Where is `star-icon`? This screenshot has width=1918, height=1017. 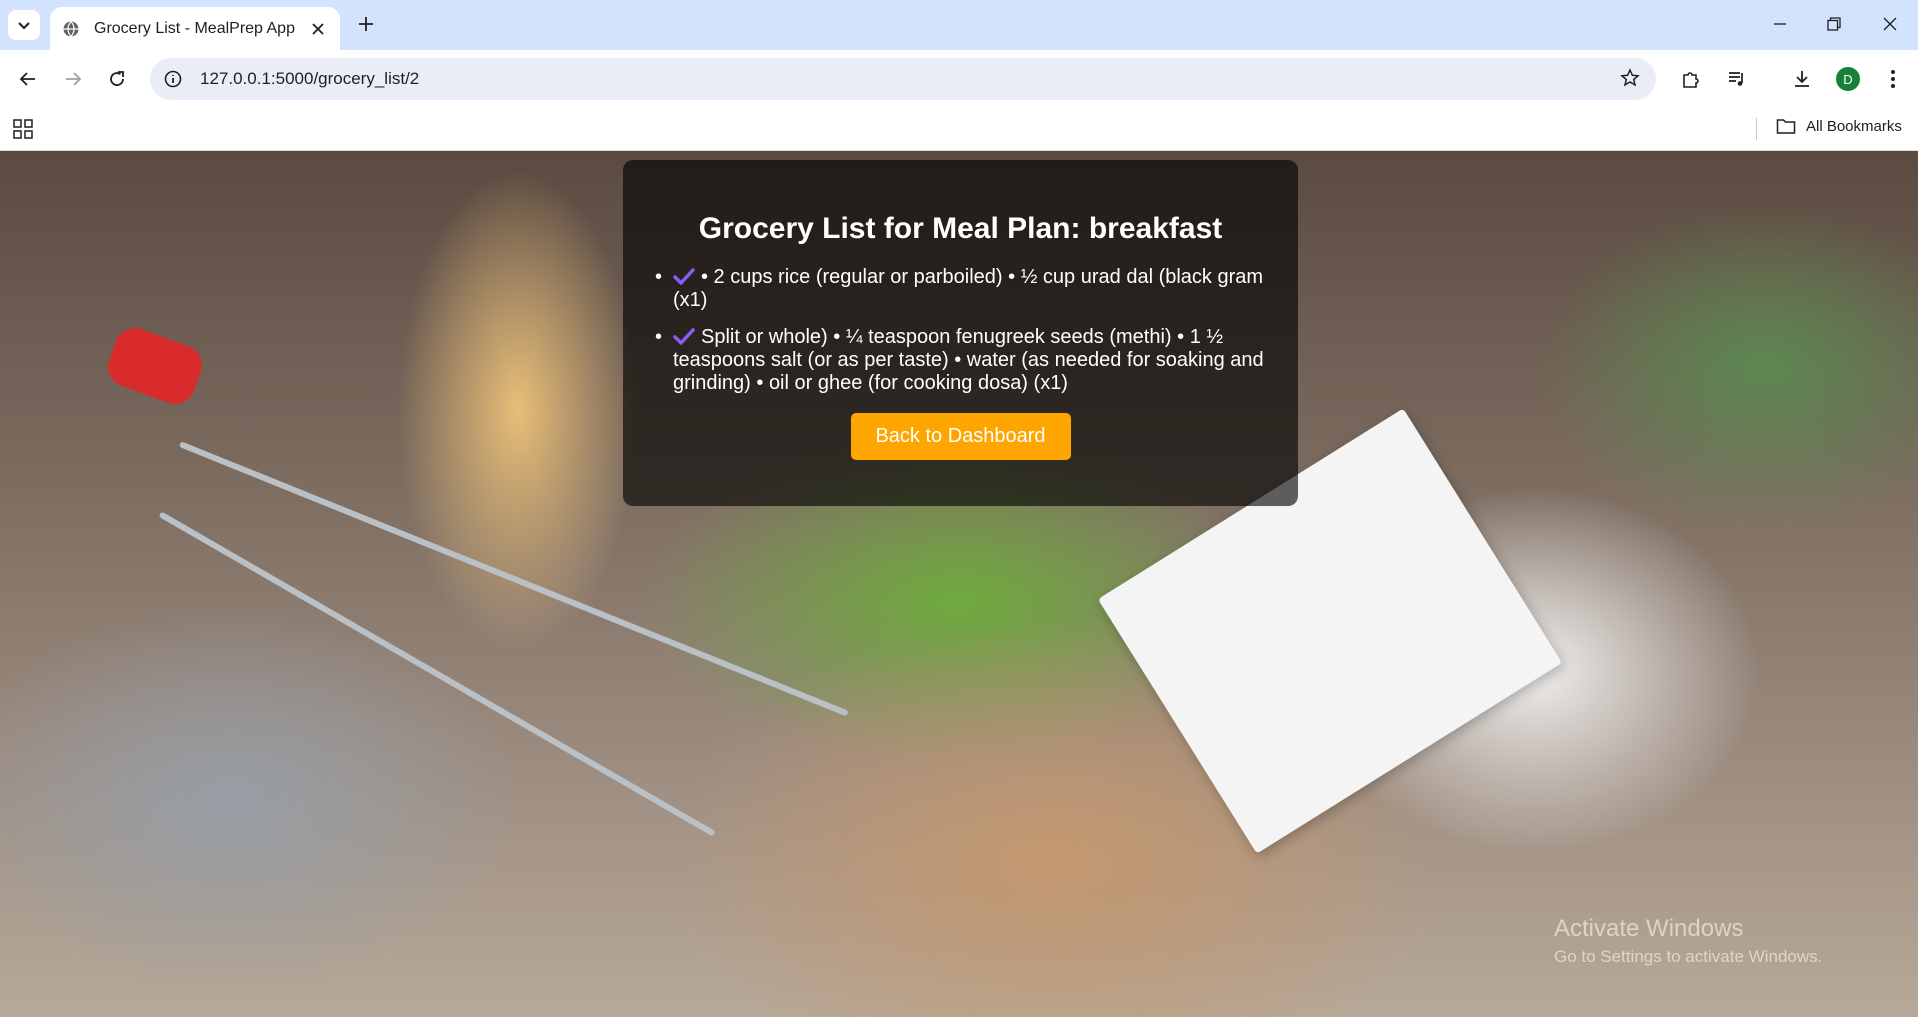
star-icon is located at coordinates (1630, 77).